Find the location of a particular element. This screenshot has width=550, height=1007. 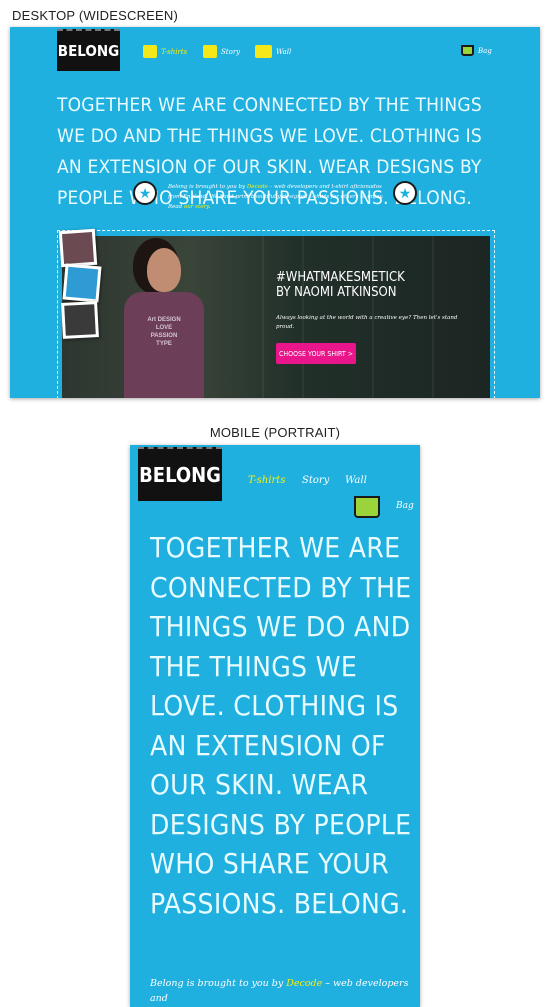

nav-story-label: Story is located at coordinates (231, 51).